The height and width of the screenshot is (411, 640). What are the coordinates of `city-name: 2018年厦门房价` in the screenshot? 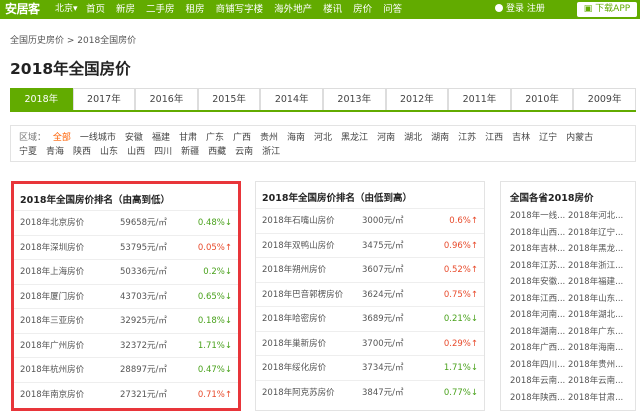 It's located at (52, 297).